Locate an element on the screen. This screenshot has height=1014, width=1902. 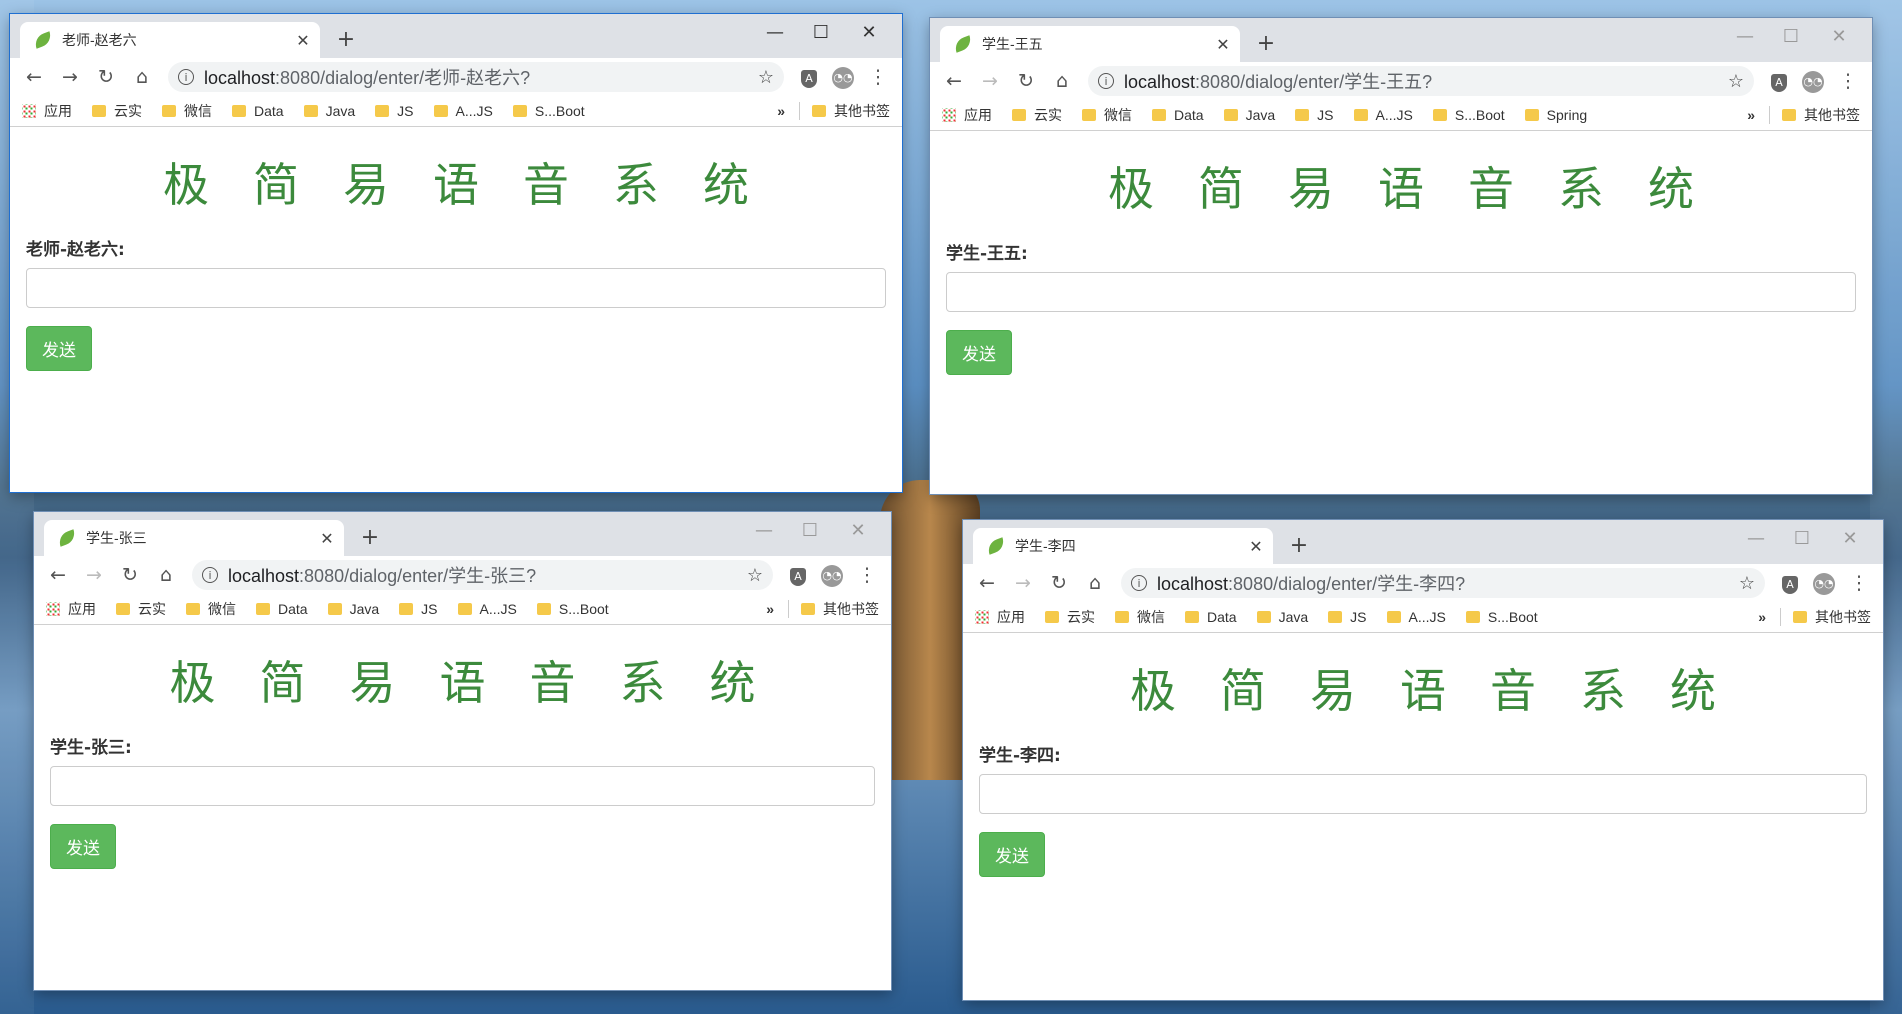
address-bar: i localhost:8080/dialog/enter/老师-赵老六? ☆ is located at coordinates (476, 77).